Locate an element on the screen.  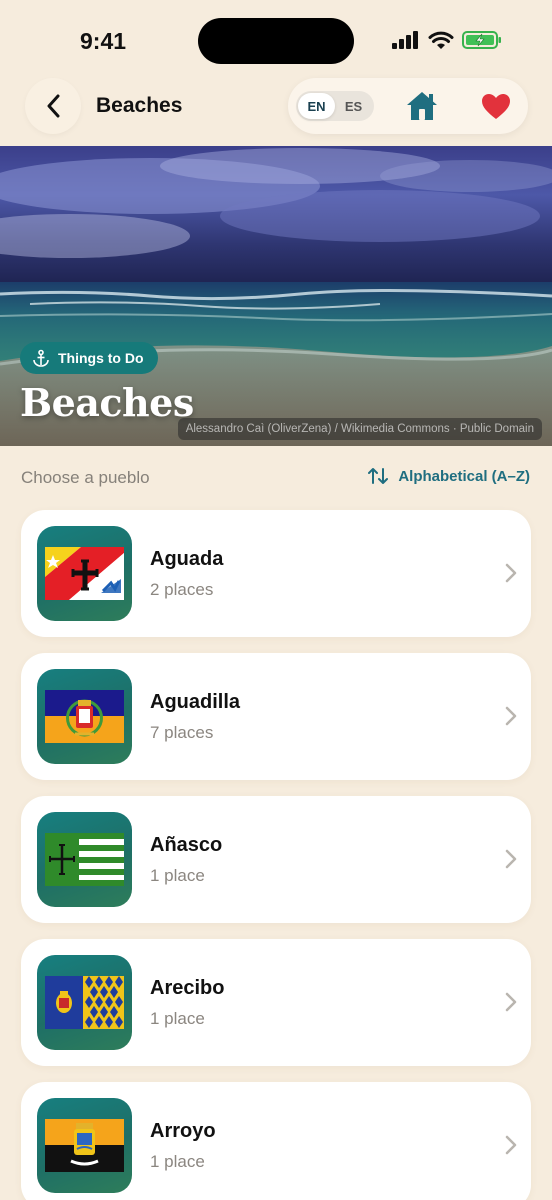
aguadilla-flag-icon is located at coordinates (84, 716).